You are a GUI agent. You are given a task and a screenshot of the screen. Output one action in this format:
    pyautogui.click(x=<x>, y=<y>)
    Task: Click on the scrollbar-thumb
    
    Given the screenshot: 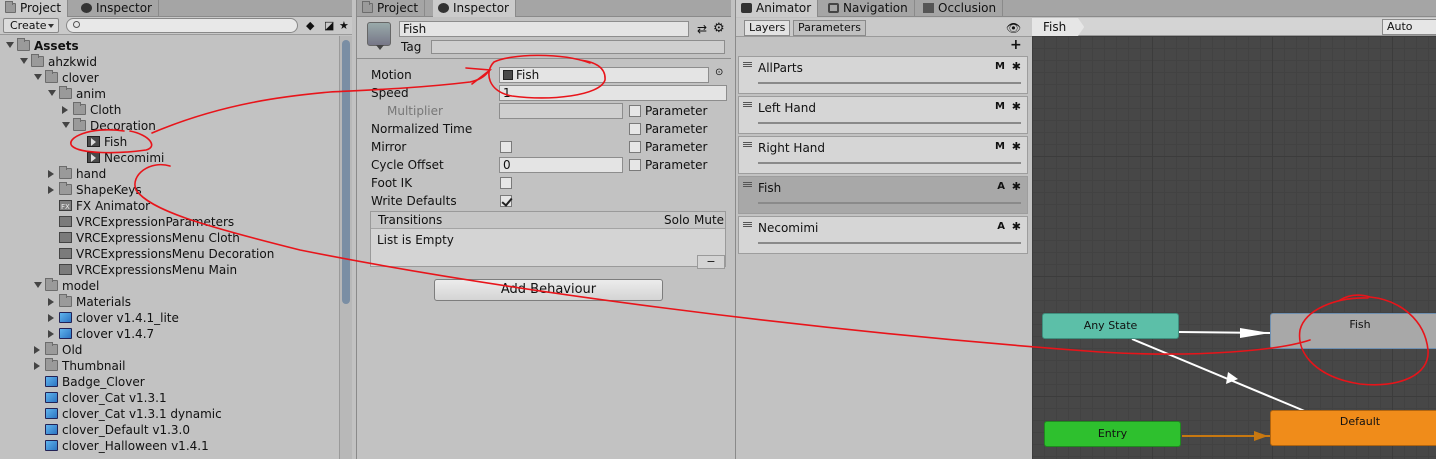 What is the action you would take?
    pyautogui.click(x=346, y=172)
    